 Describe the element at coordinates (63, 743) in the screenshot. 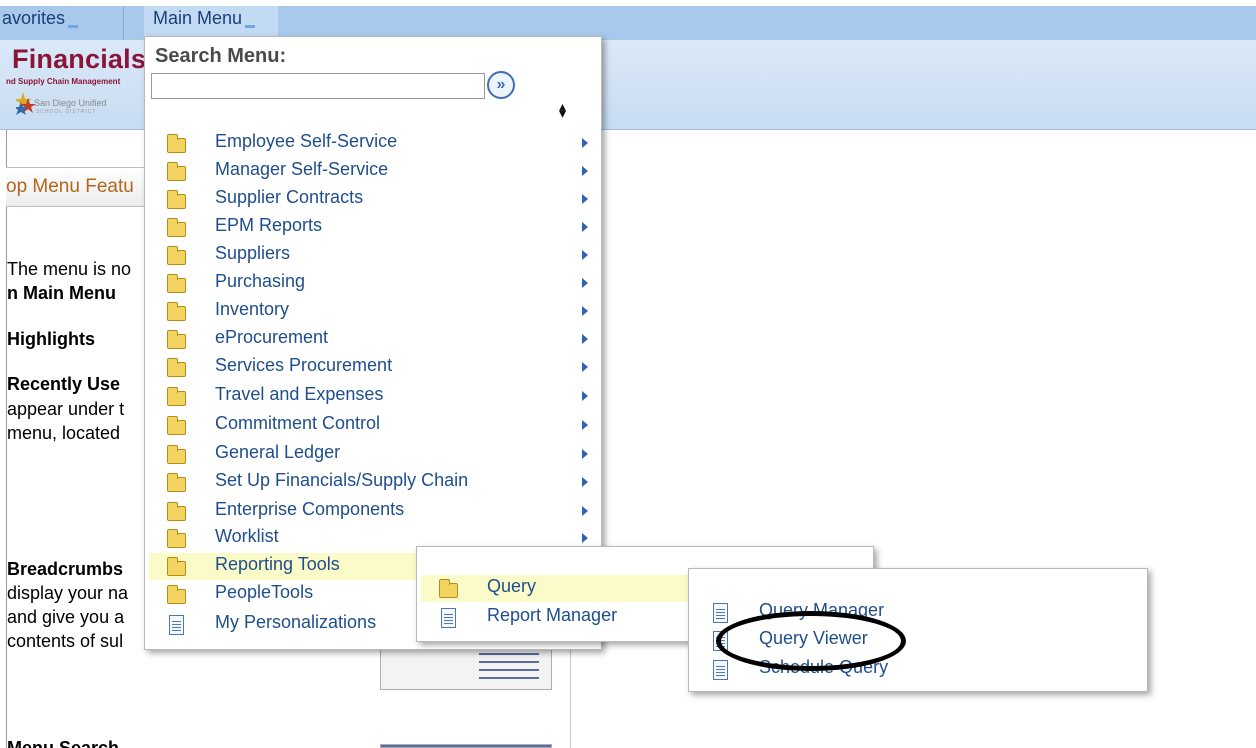

I see `section-heading: Menu Search` at that location.